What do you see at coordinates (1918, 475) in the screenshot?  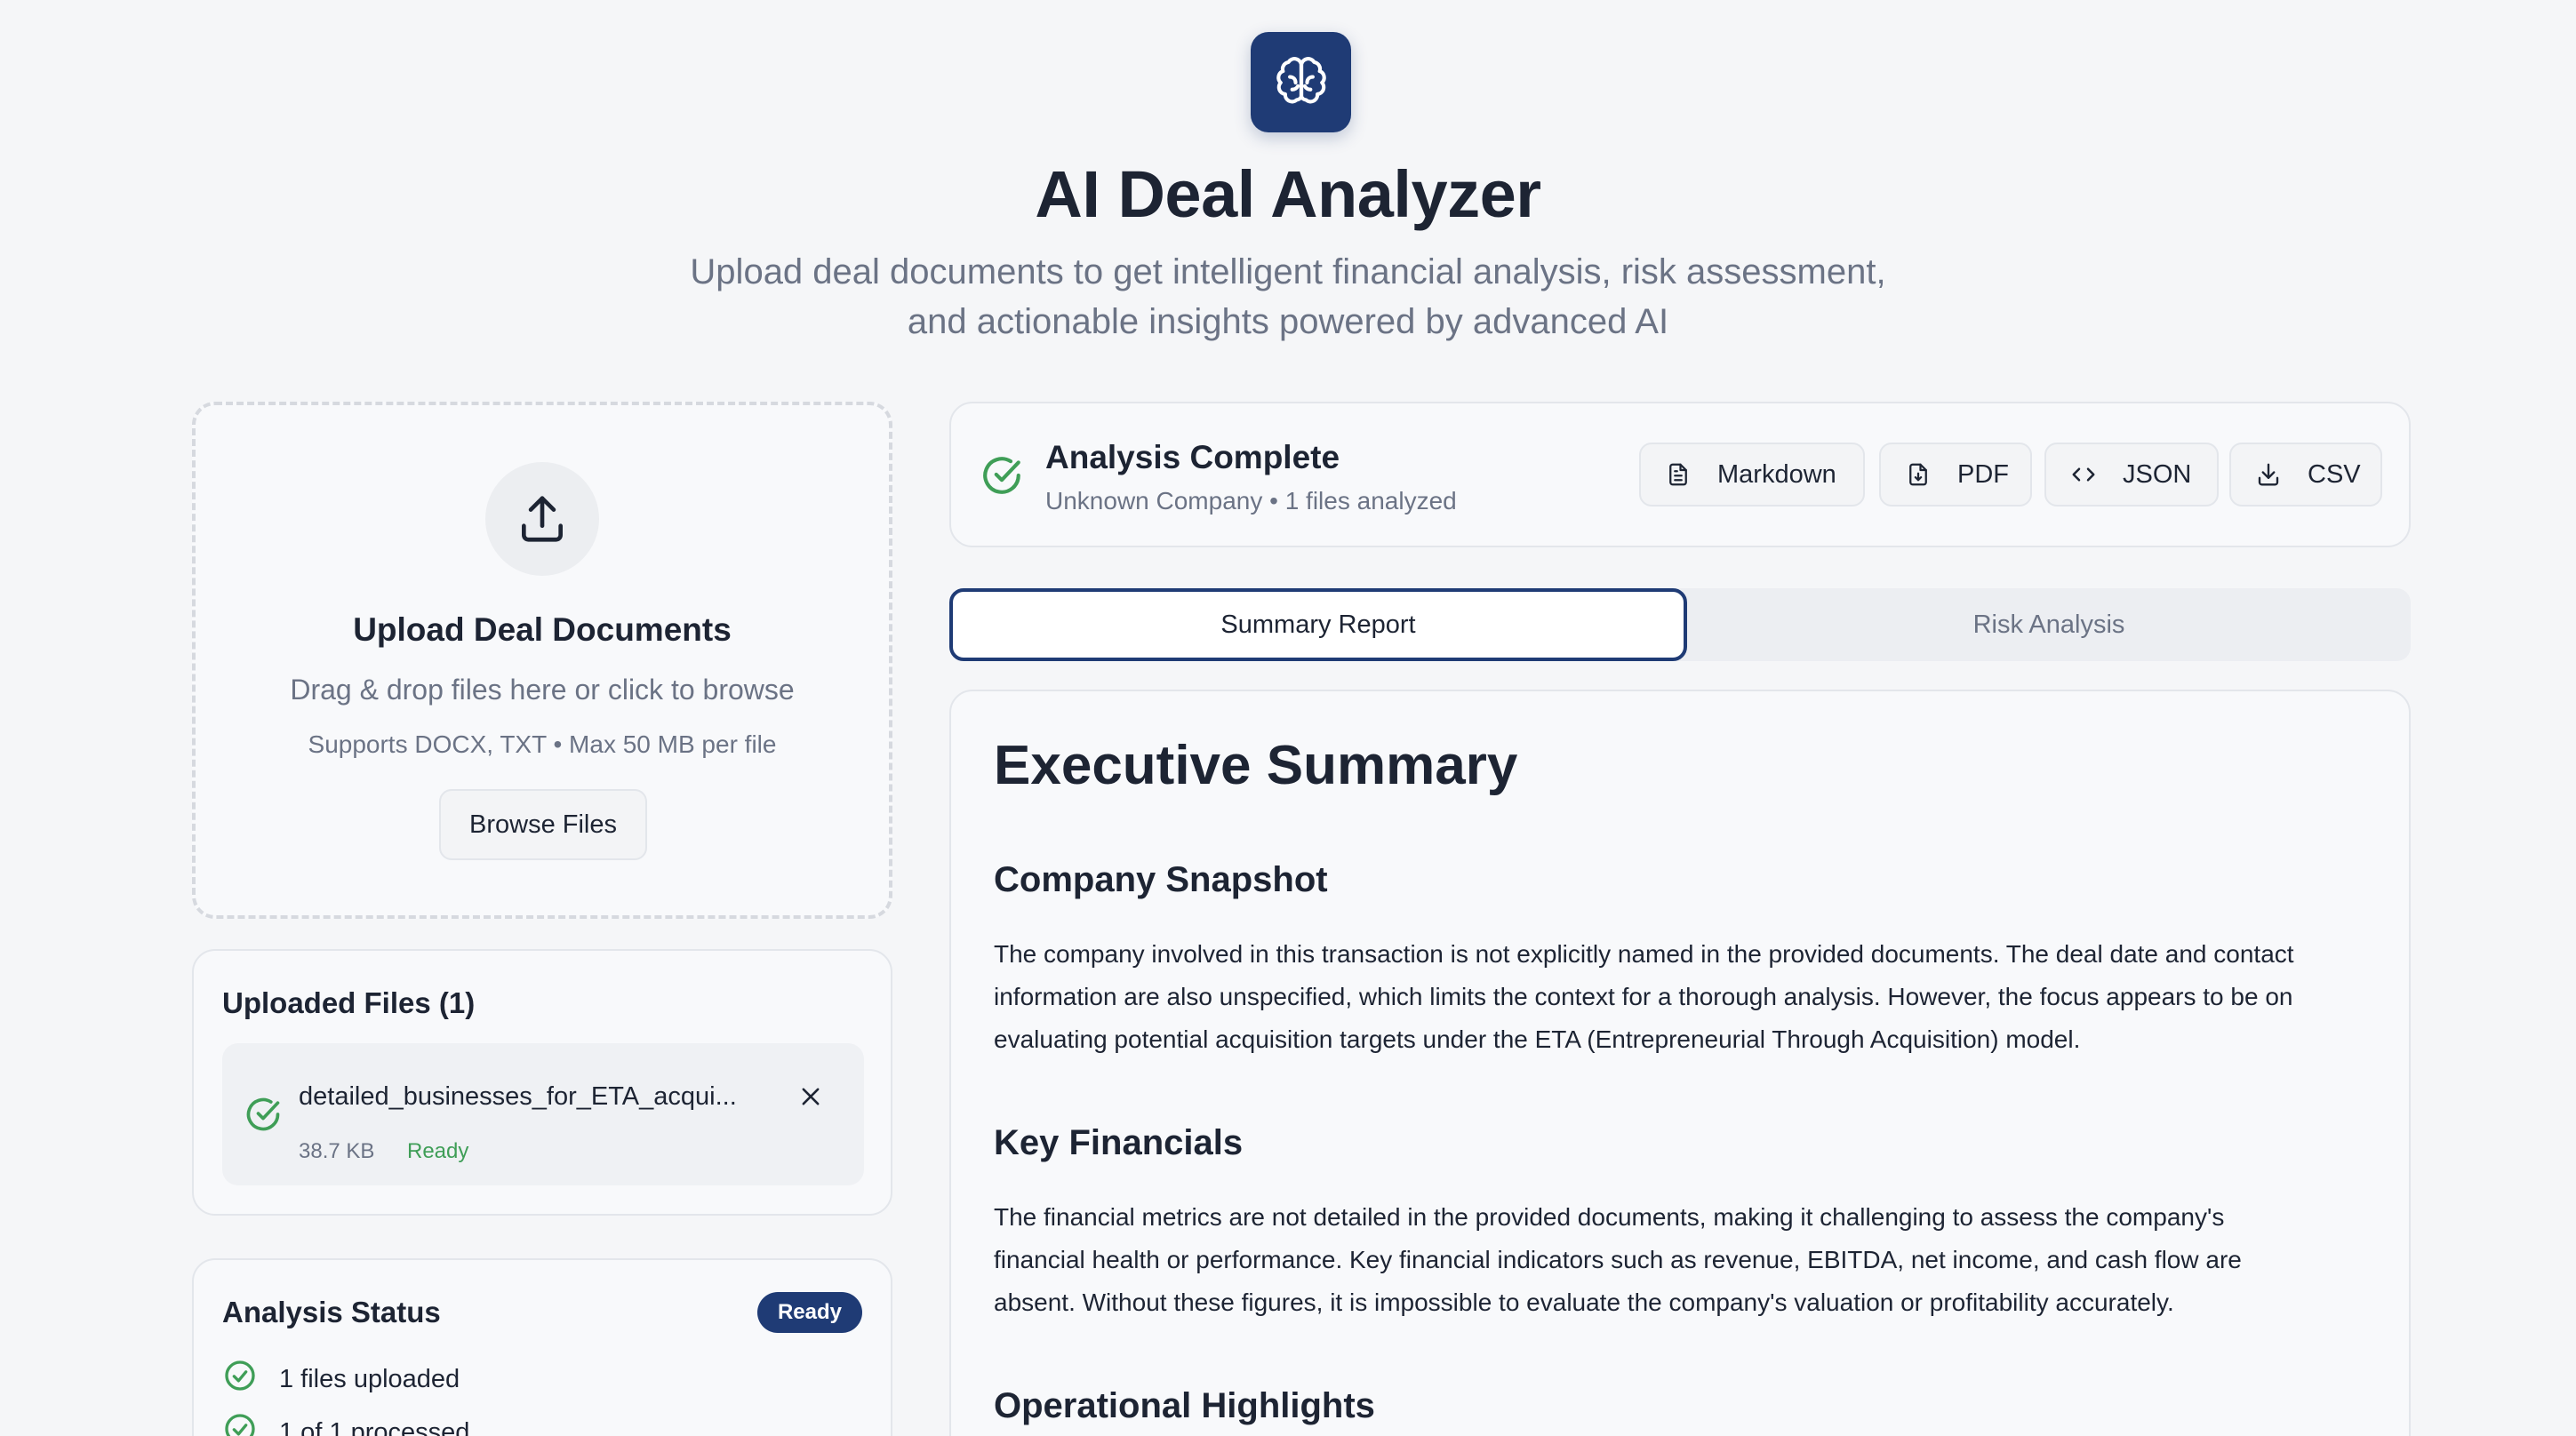 I see `file-download-icon` at bounding box center [1918, 475].